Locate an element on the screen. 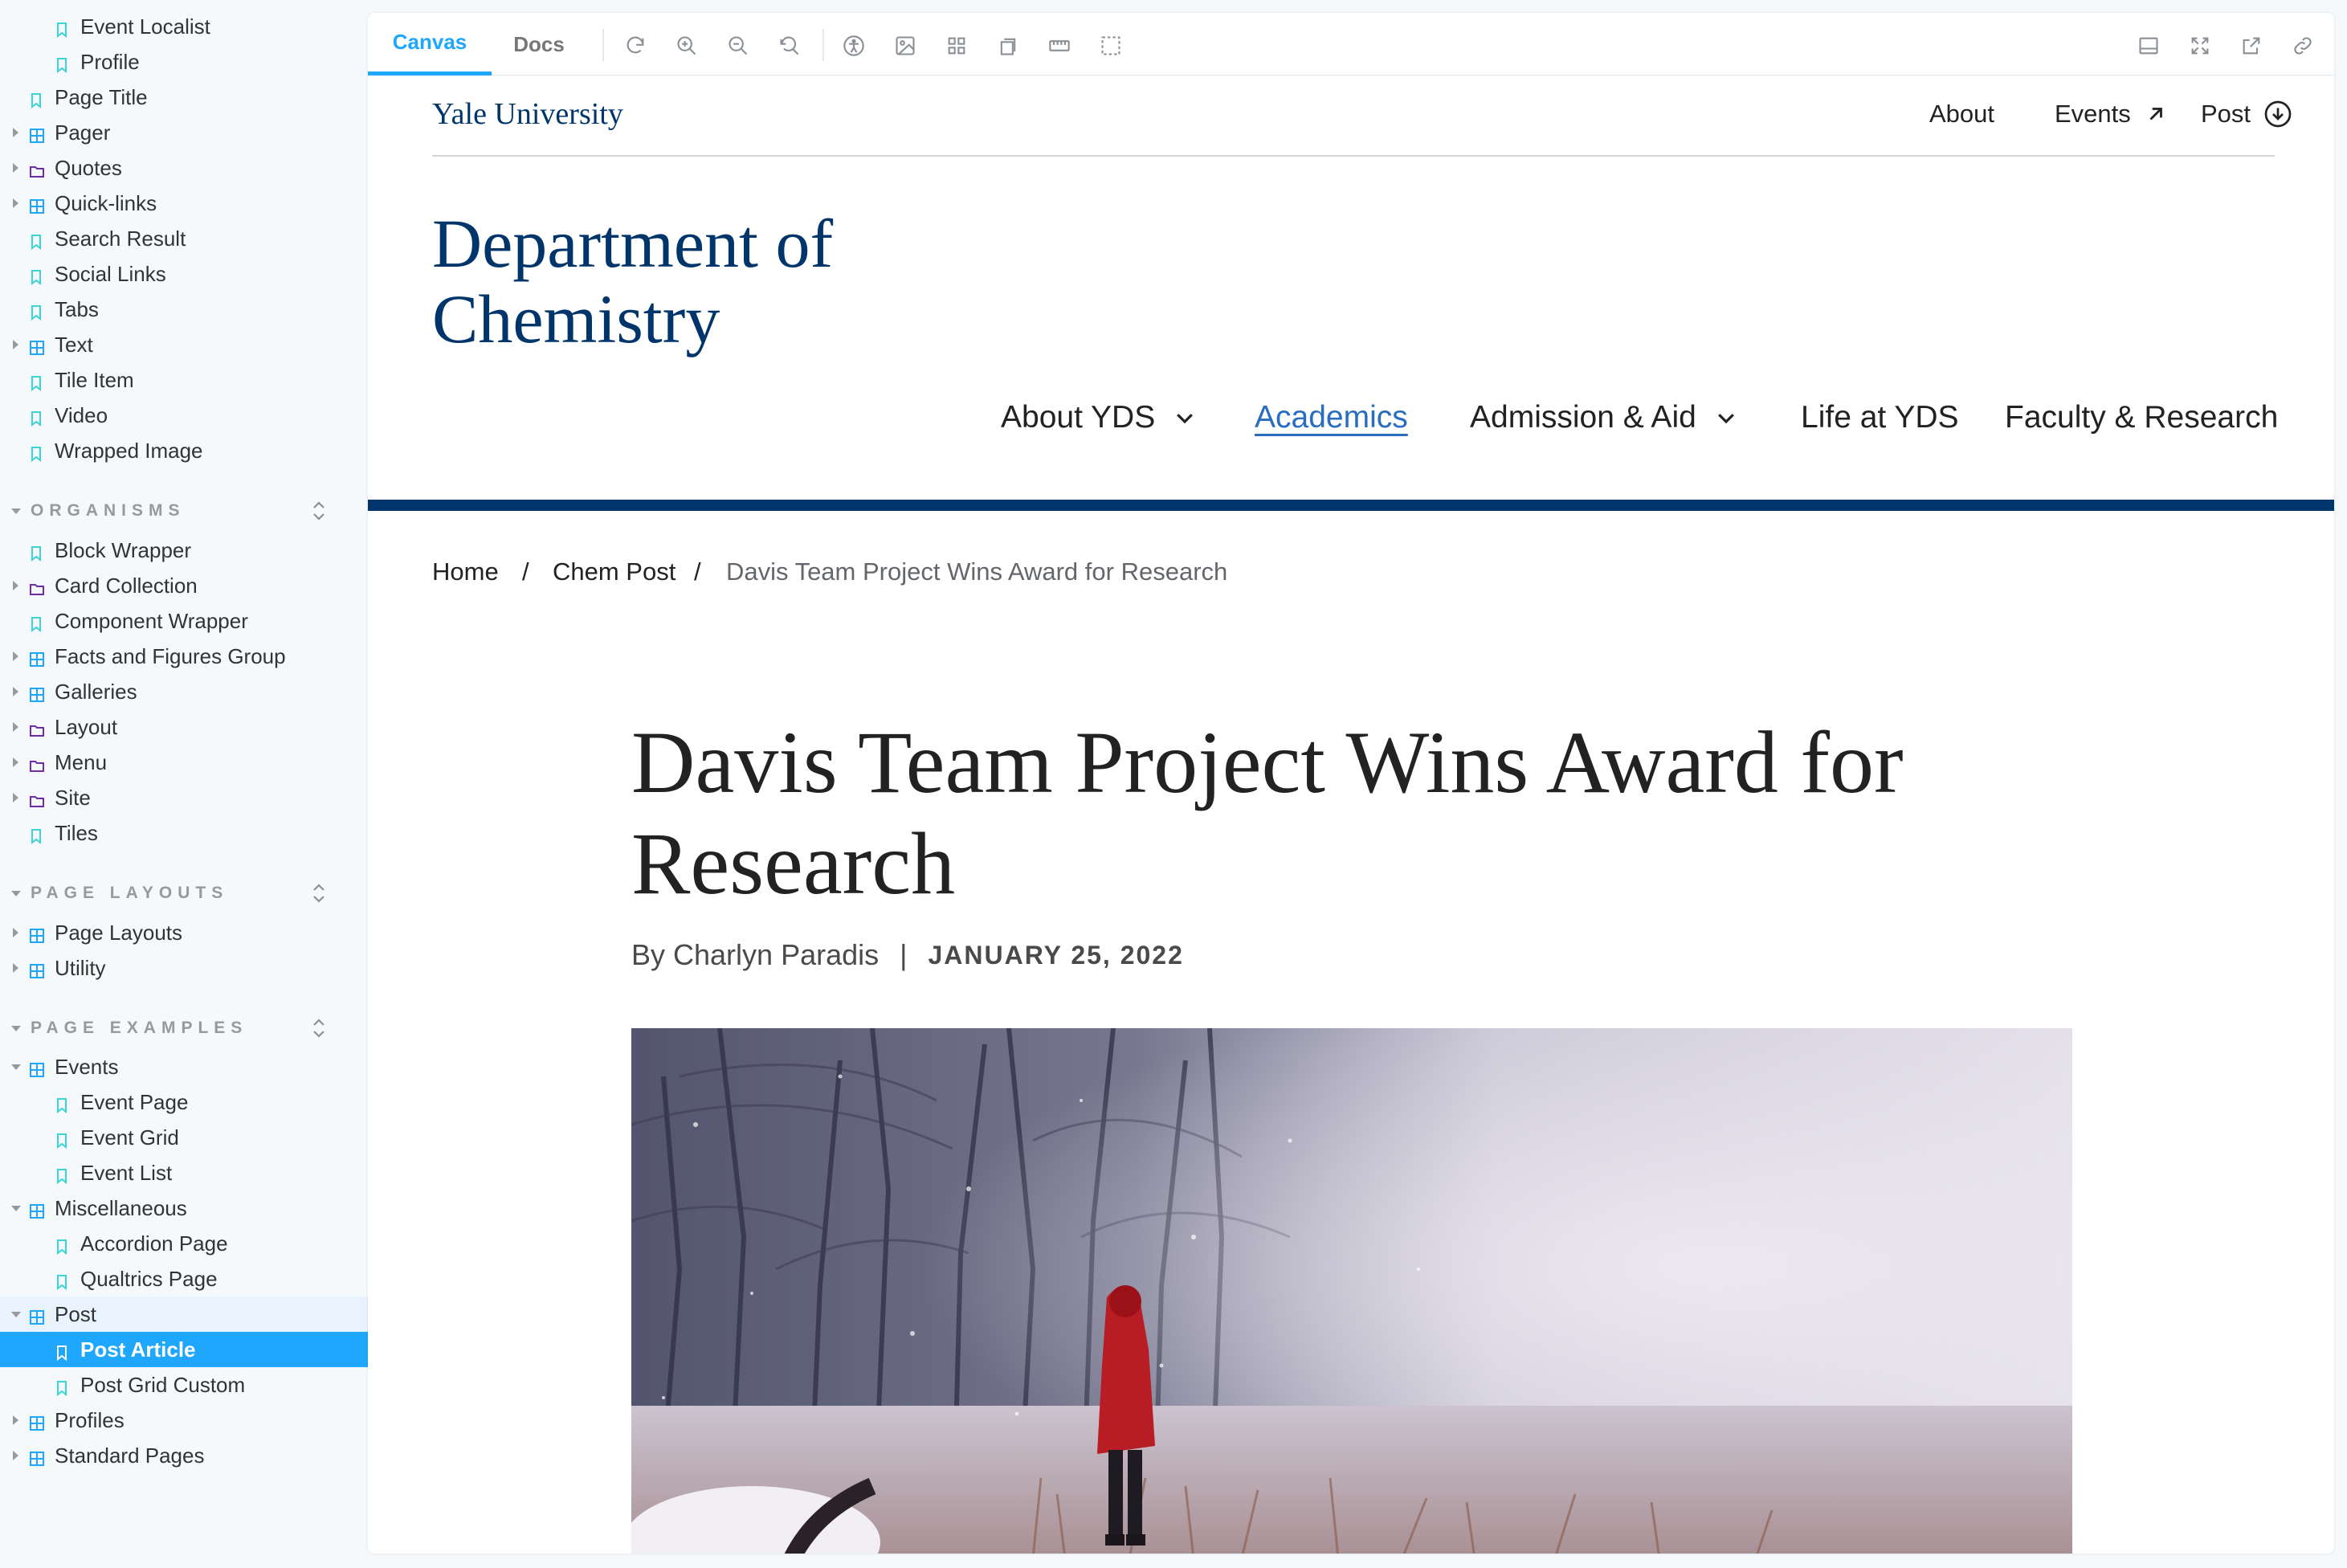 The image size is (2347, 1568). sidebar-item-standard-pages: Standard Pages is located at coordinates (184, 1455).